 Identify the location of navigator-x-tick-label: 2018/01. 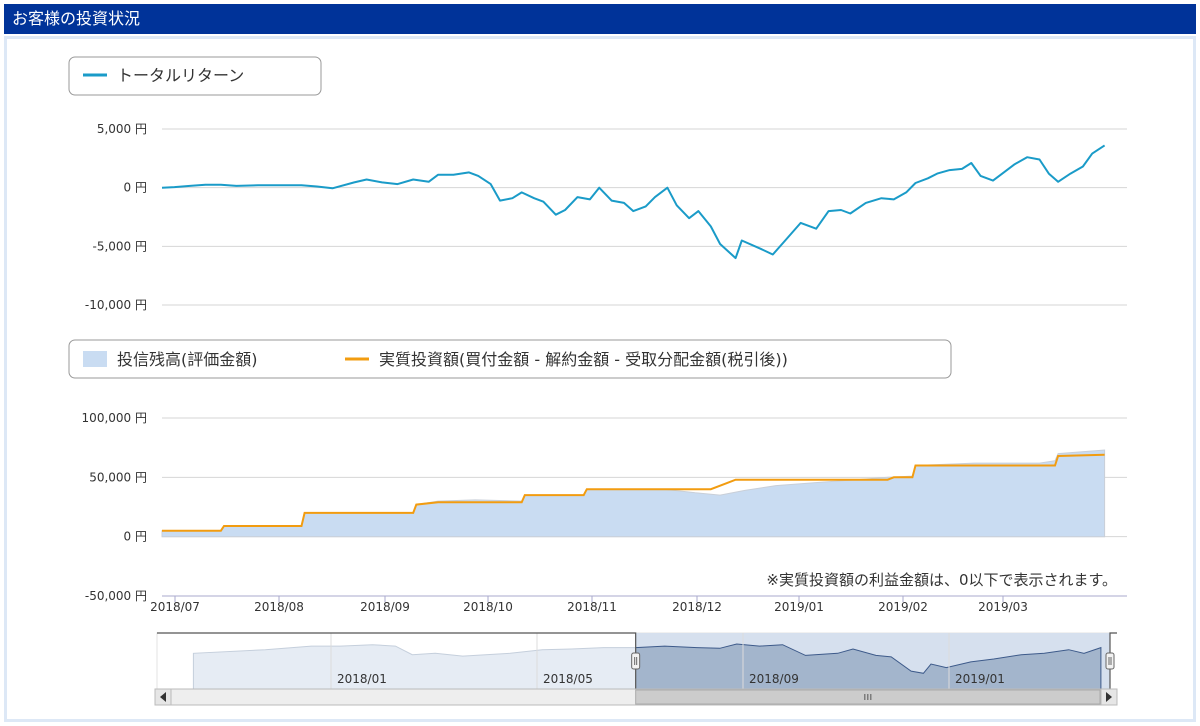
(362, 679).